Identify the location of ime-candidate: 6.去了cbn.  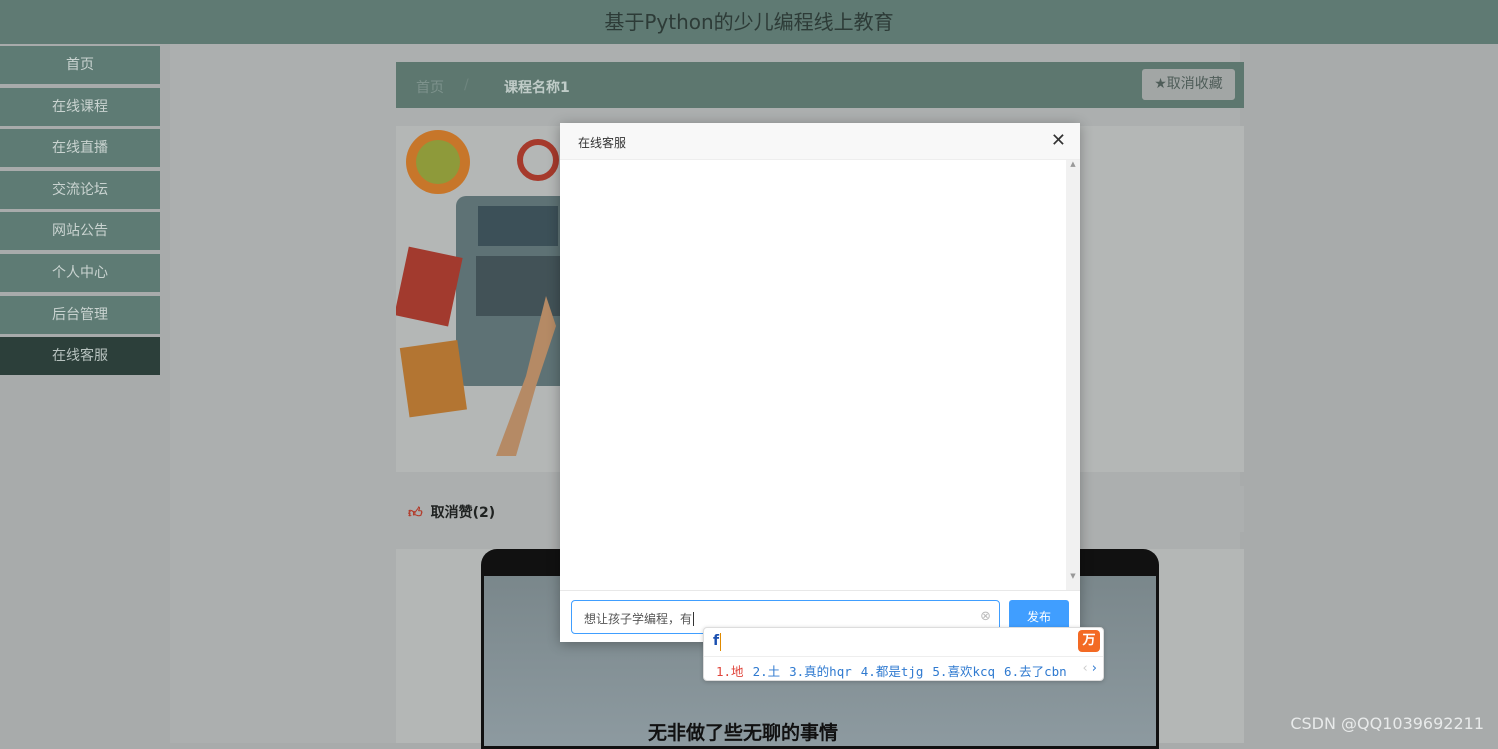
(1035, 671).